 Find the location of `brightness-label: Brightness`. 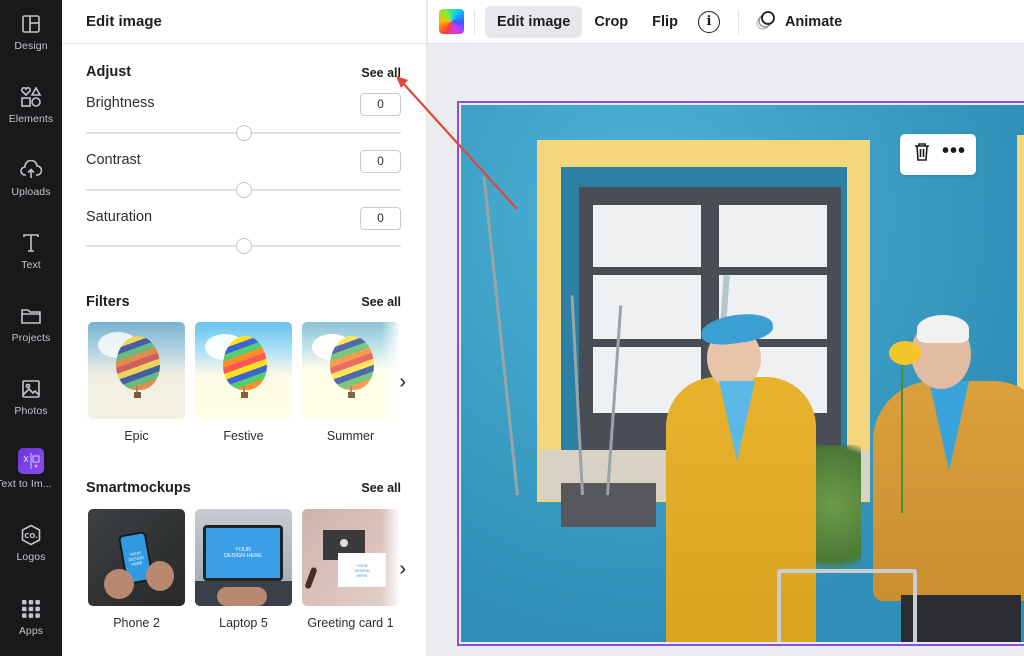

brightness-label: Brightness is located at coordinates (120, 103).